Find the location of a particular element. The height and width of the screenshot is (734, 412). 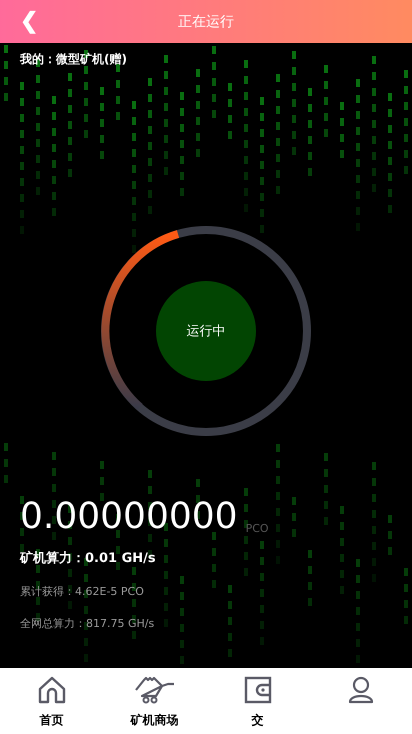

balance-value: 0.00000000 is located at coordinates (129, 517).